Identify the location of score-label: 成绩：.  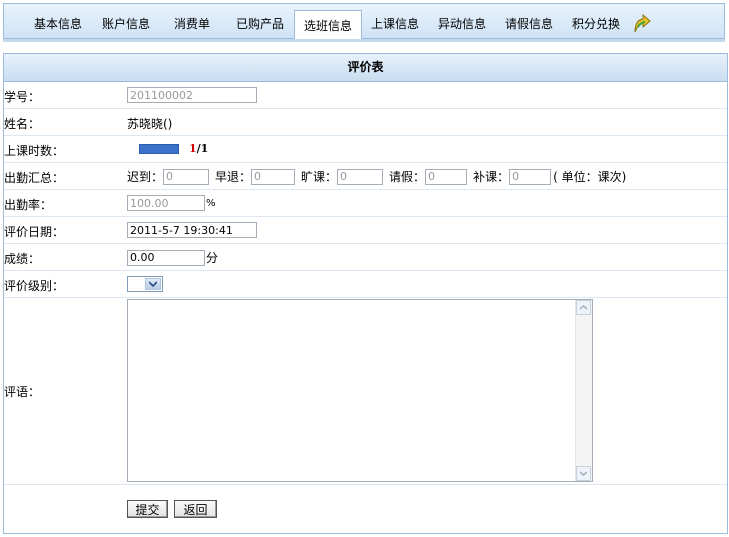
(22, 259).